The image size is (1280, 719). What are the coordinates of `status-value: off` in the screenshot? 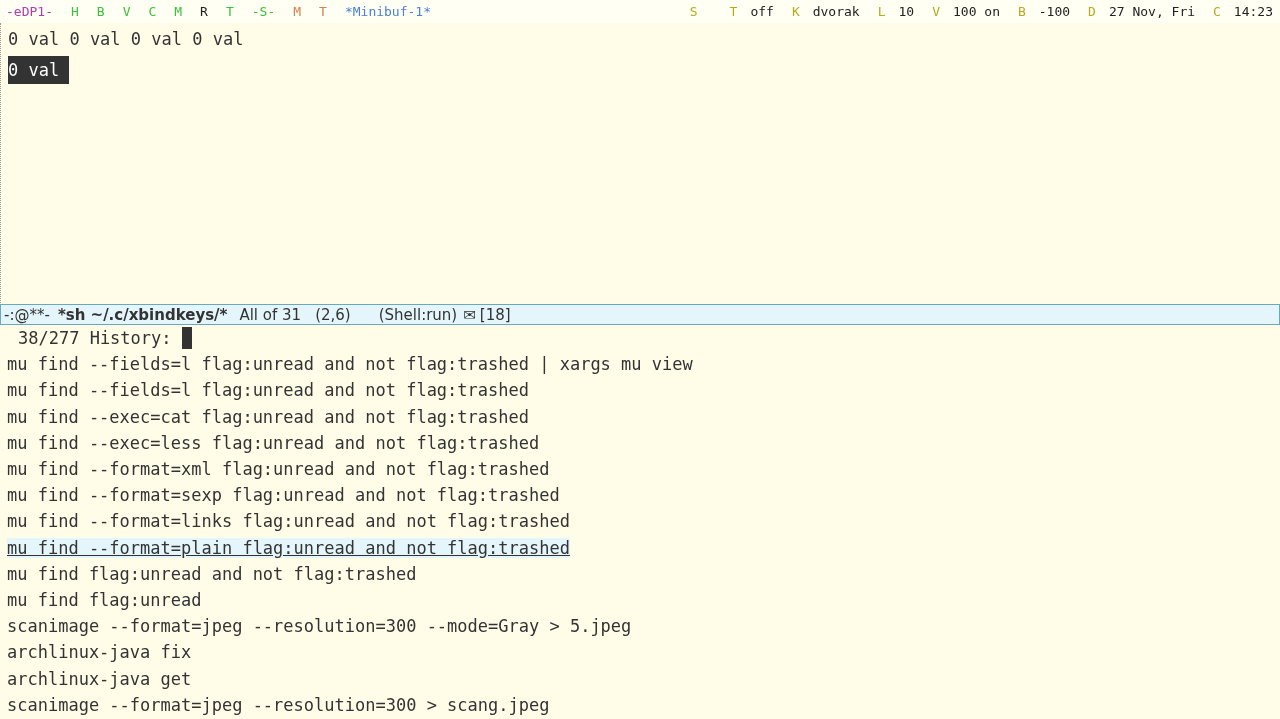 It's located at (762, 11).